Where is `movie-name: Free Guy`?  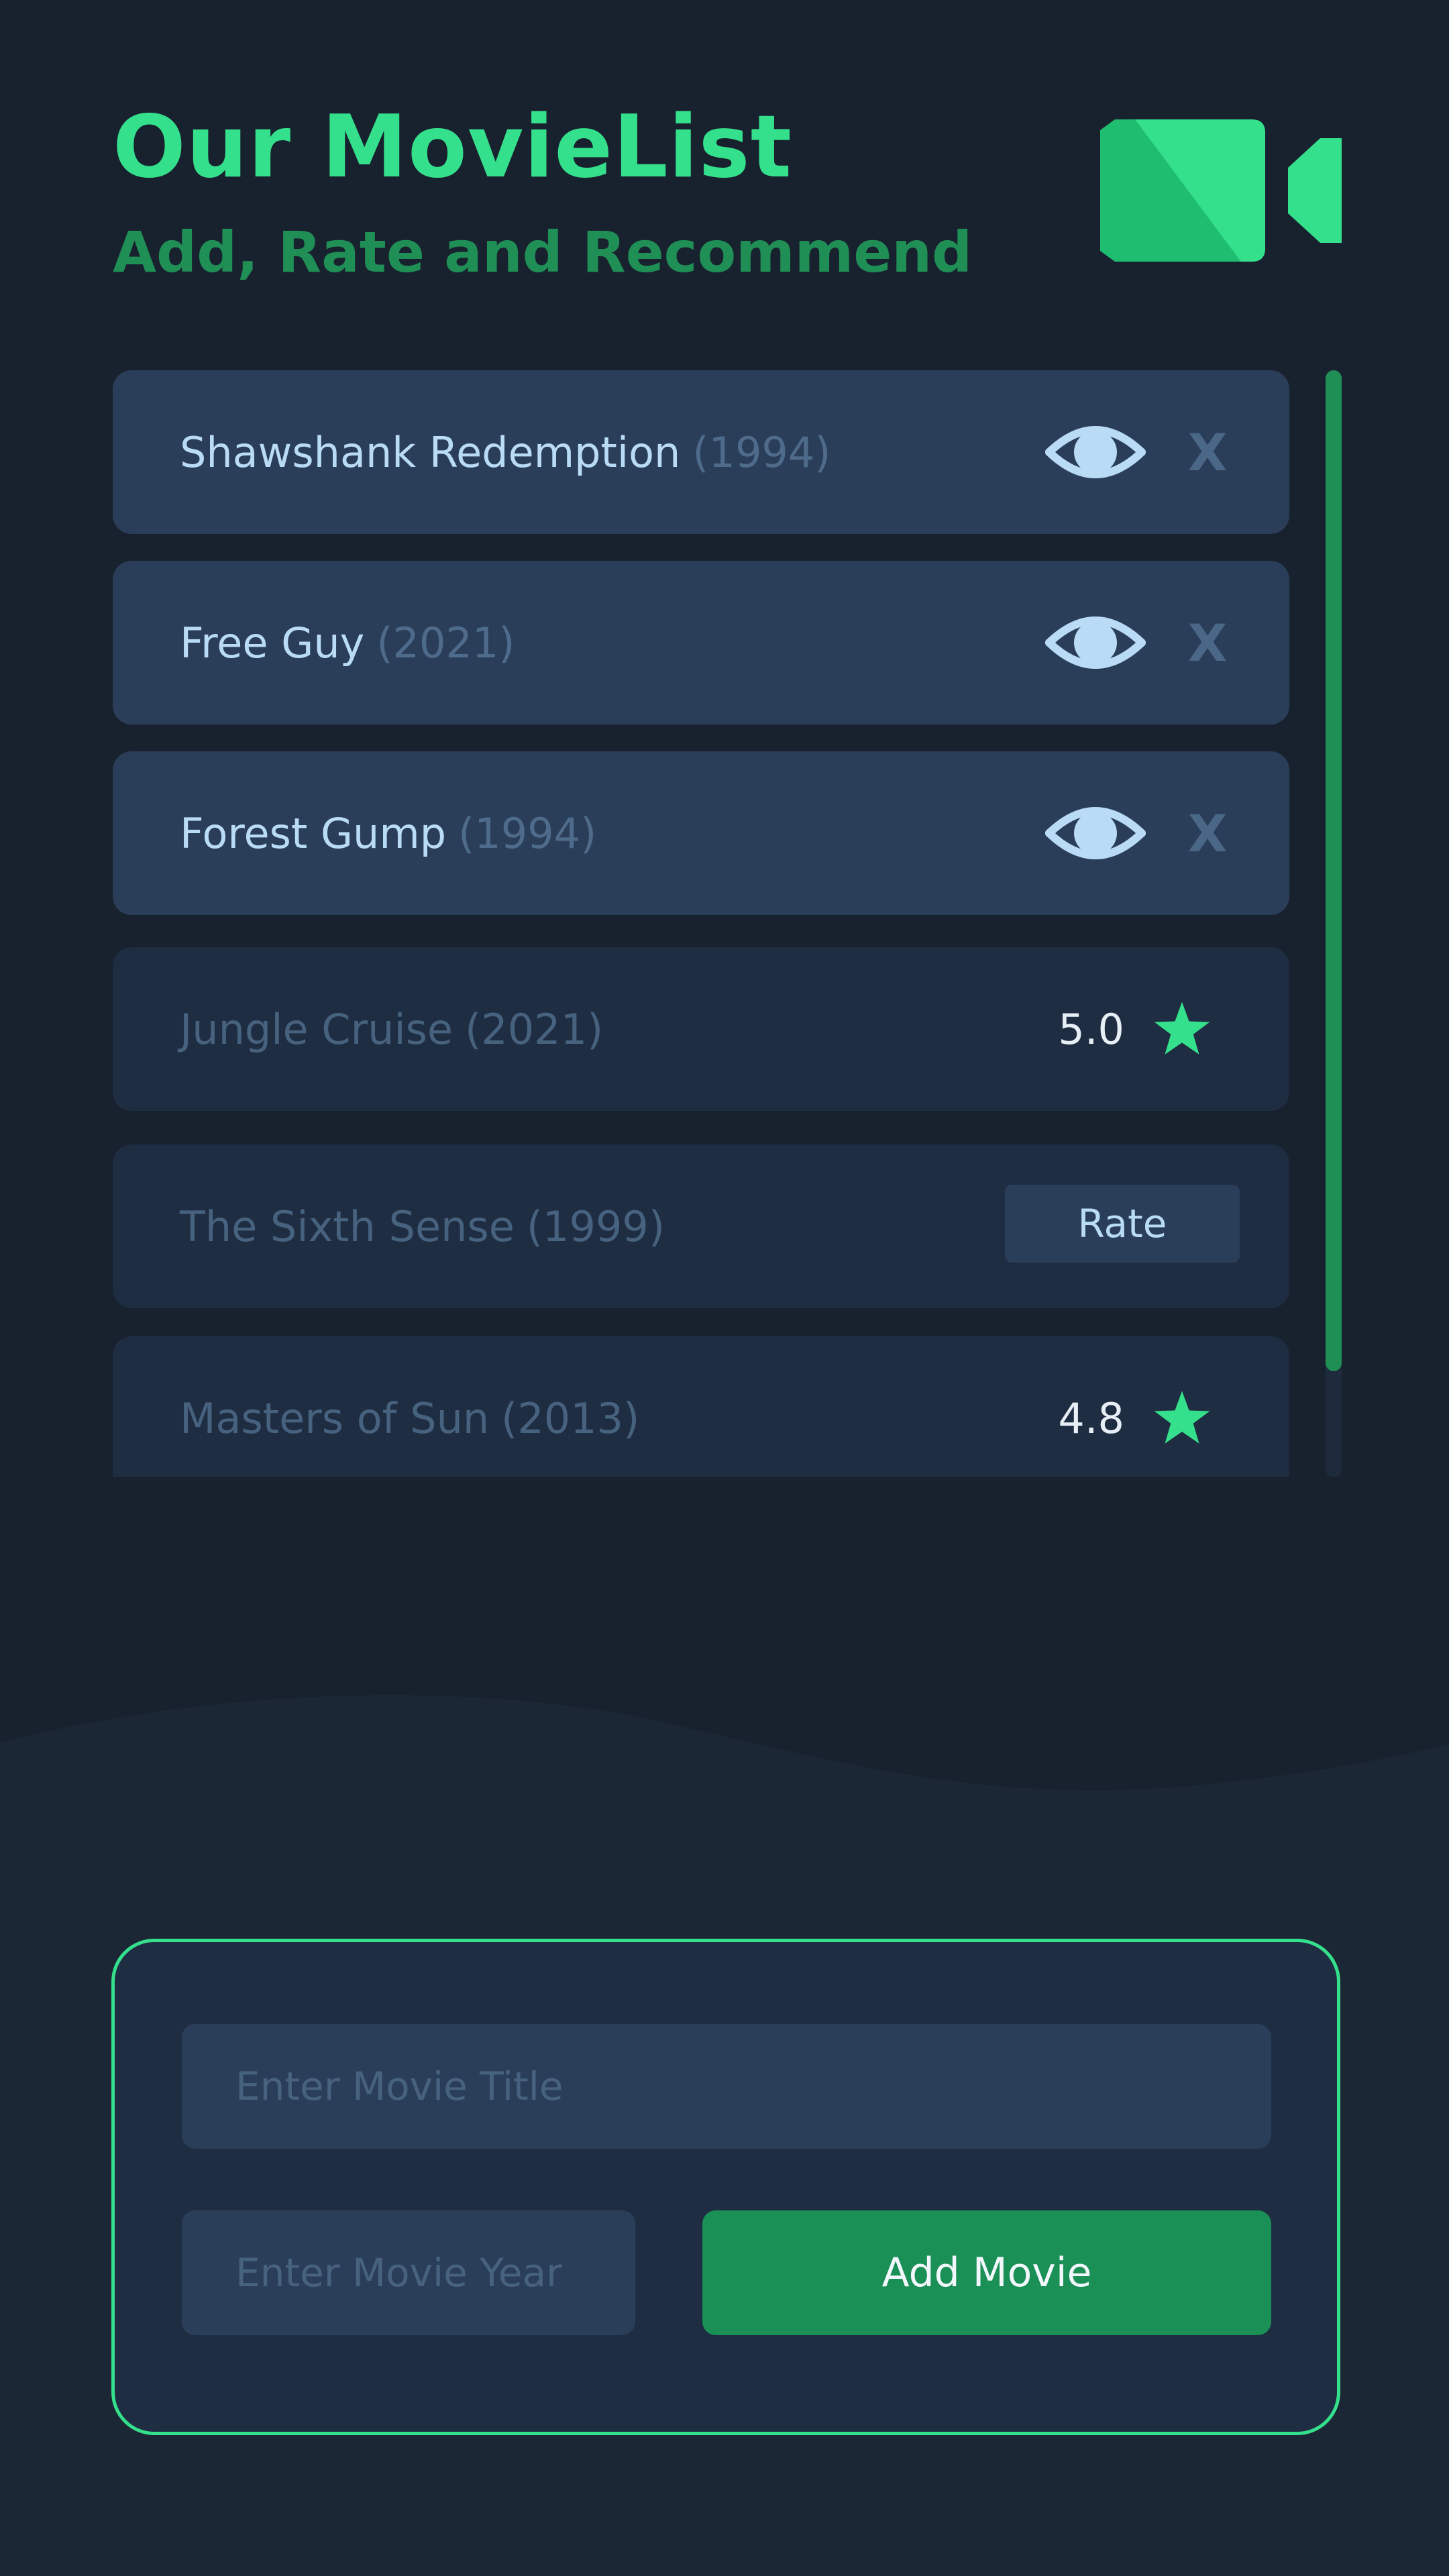
movie-name: Free Guy is located at coordinates (272, 642).